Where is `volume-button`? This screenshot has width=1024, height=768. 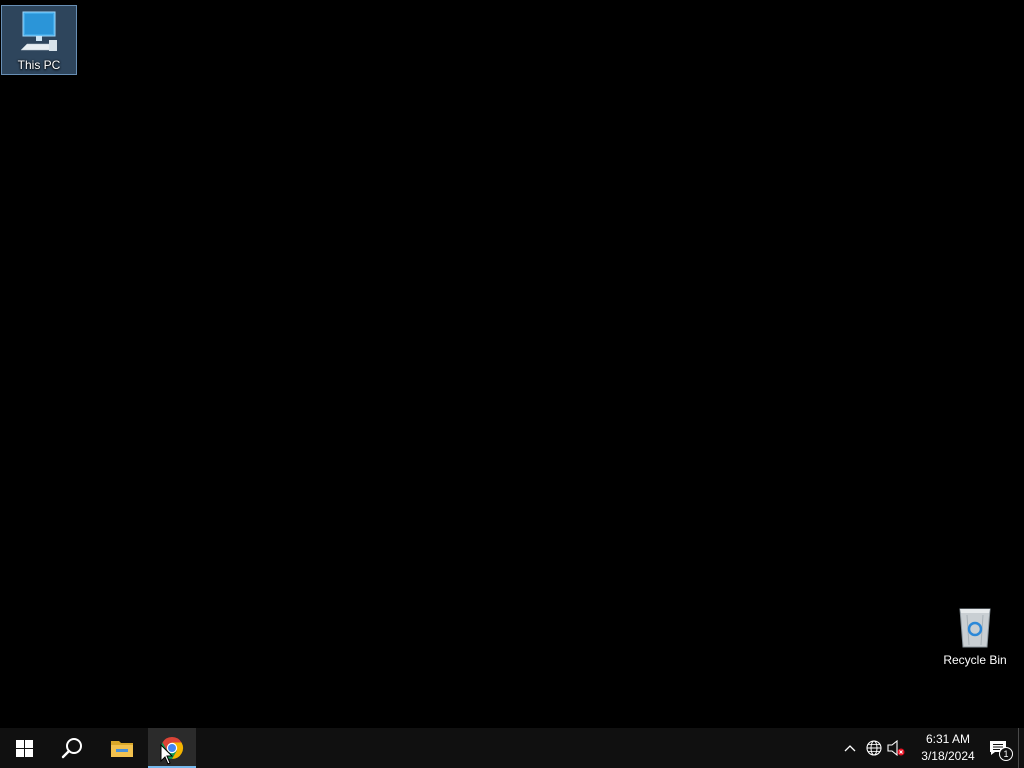 volume-button is located at coordinates (896, 748).